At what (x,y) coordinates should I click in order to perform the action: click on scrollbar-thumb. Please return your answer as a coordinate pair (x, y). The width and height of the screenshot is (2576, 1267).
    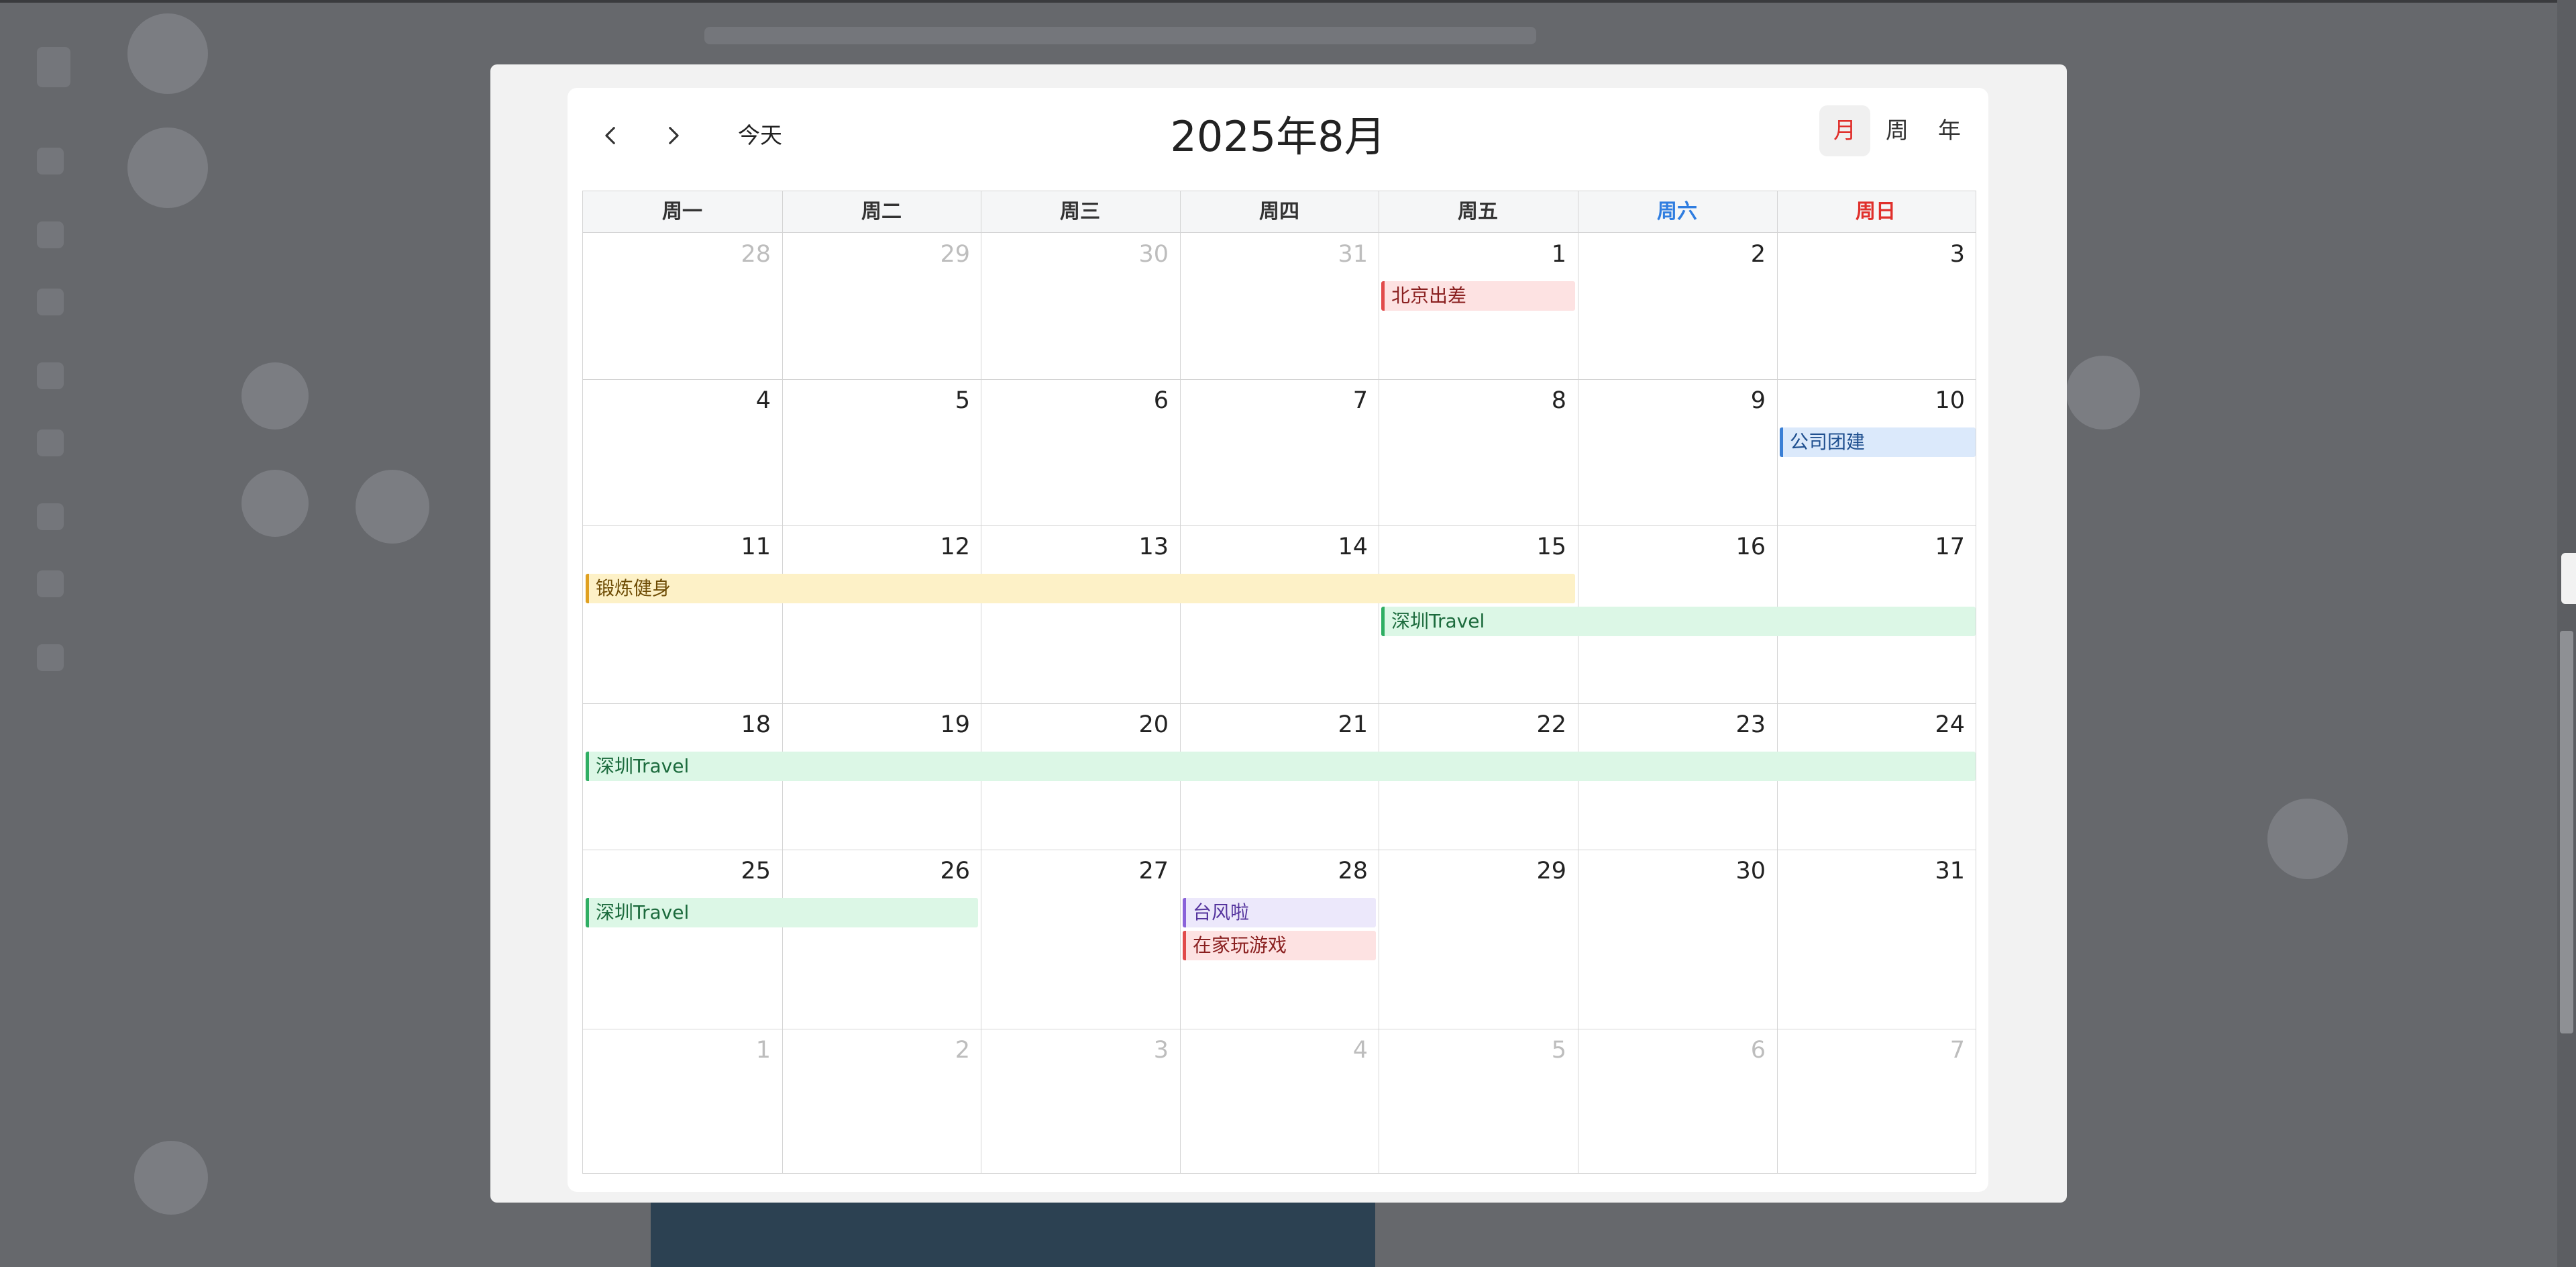
    Looking at the image, I should click on (2566, 832).